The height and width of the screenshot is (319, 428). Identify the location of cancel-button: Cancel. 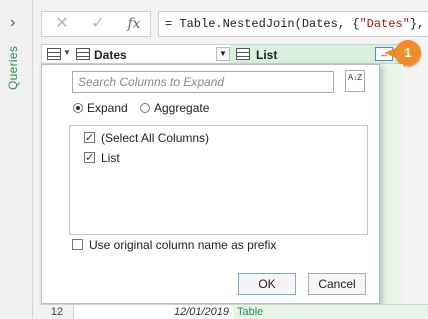
(337, 284).